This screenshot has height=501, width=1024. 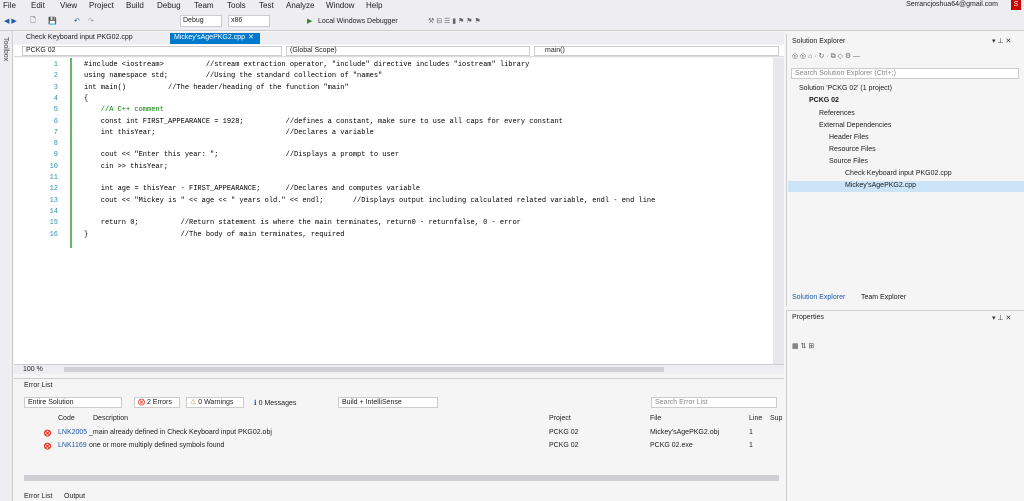 What do you see at coordinates (776, 418) in the screenshot?
I see `col-suppression: Sup` at bounding box center [776, 418].